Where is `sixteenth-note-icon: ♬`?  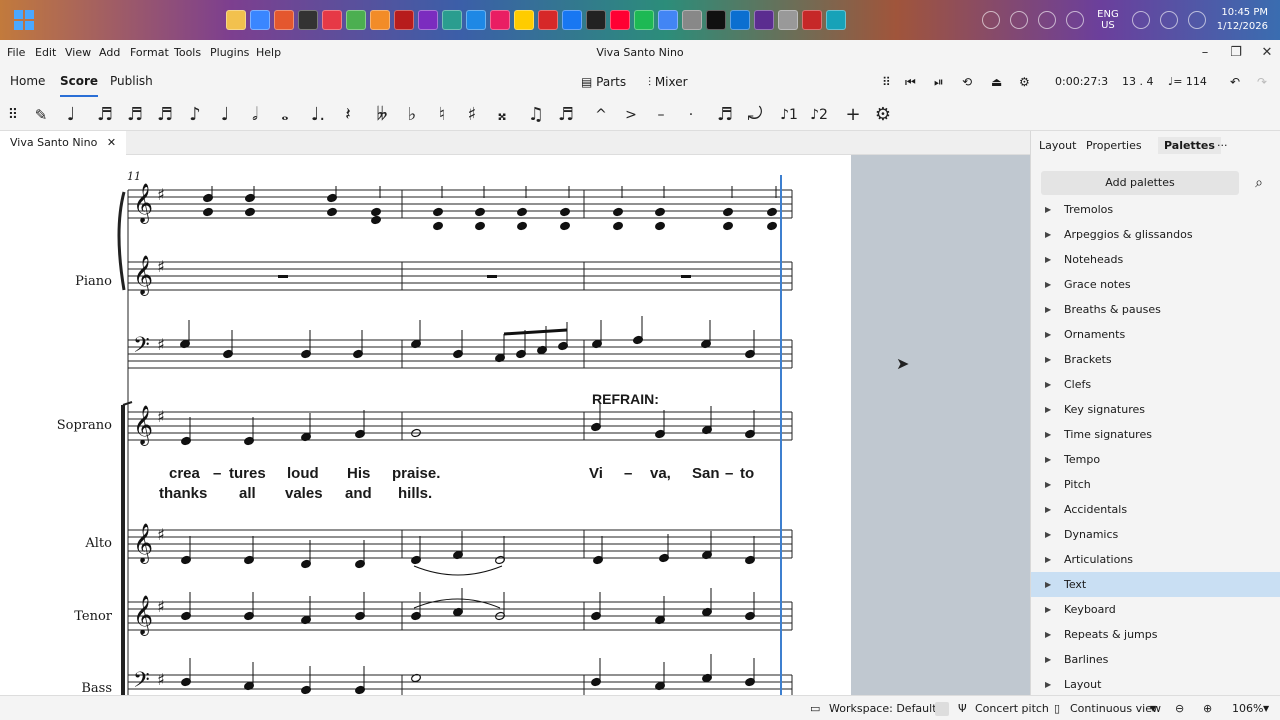
sixteenth-note-icon: ♬ is located at coordinates (165, 115).